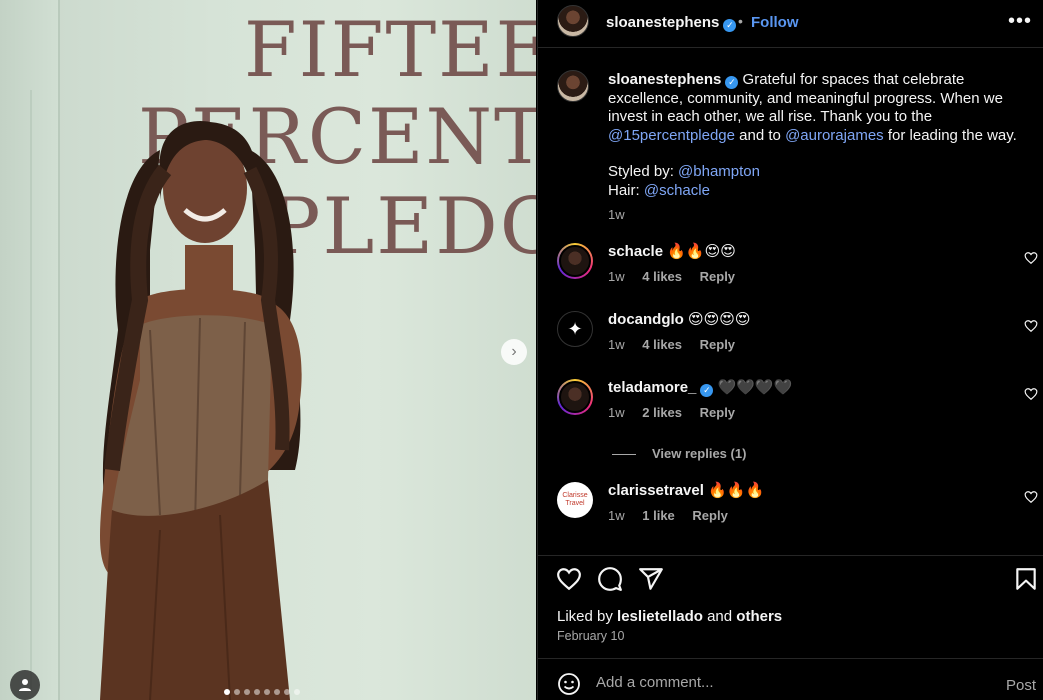  What do you see at coordinates (834, 135) in the screenshot?
I see `mention-aurorajames: @aurorajames` at bounding box center [834, 135].